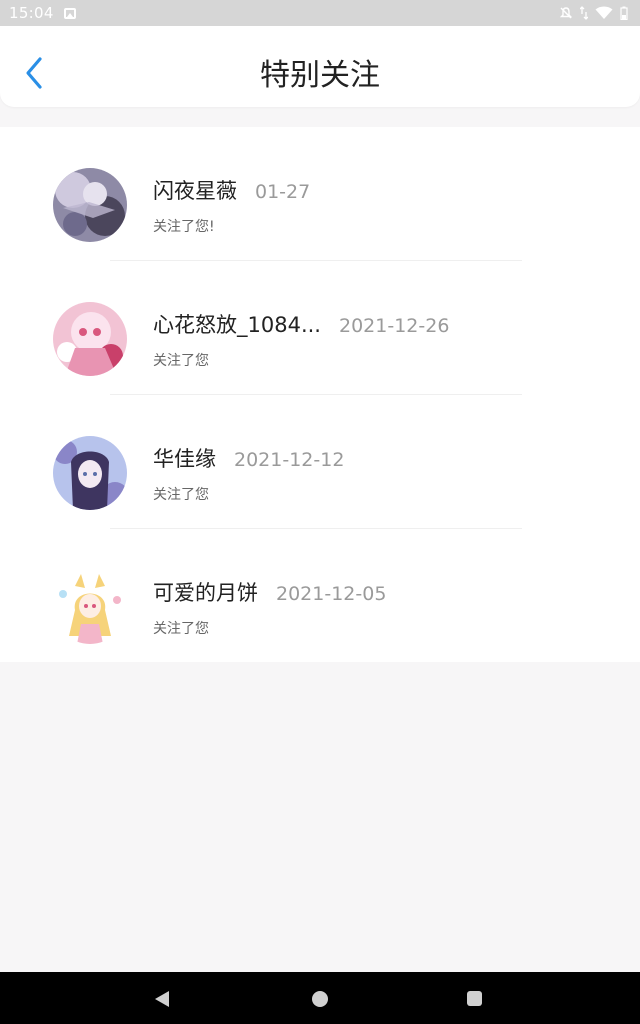 The width and height of the screenshot is (640, 1024). I want to click on follow-date: 2021-12-26, so click(394, 326).